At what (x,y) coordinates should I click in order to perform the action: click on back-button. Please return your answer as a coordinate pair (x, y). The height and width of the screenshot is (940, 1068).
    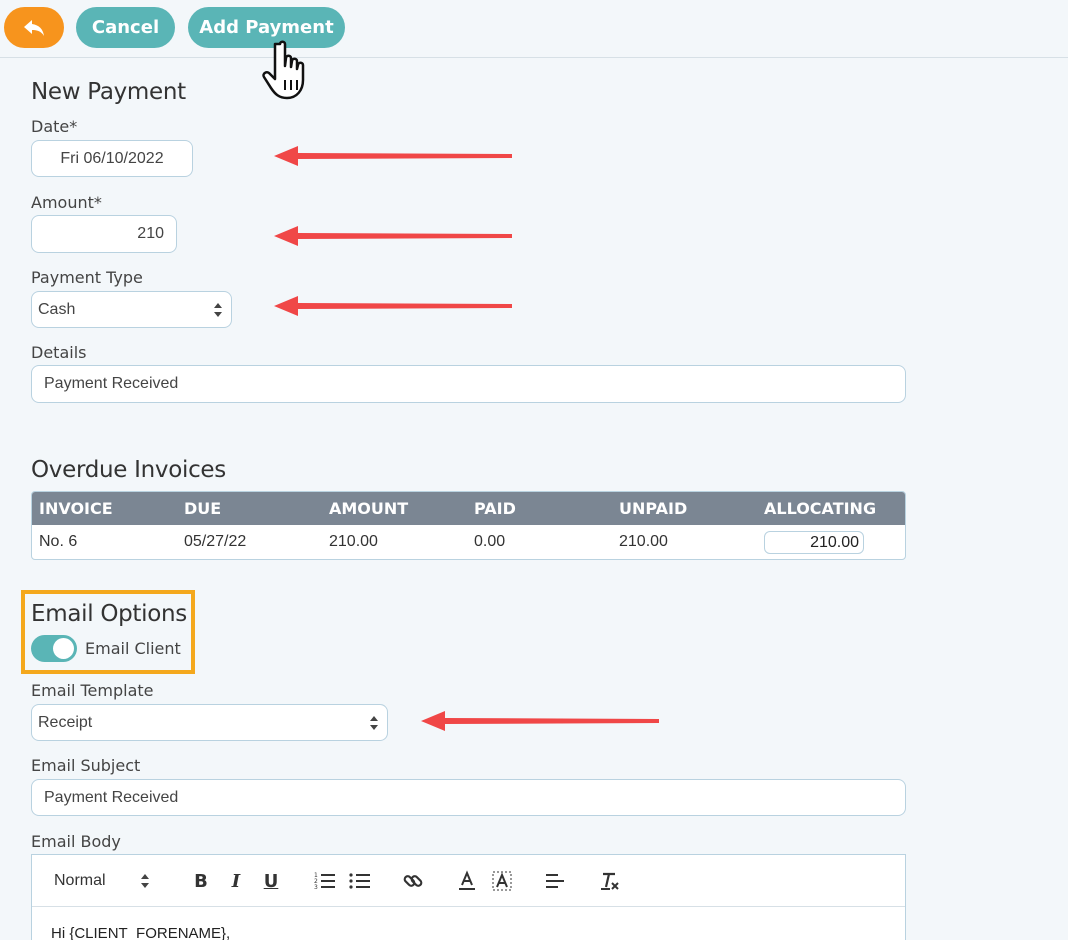
    Looking at the image, I should click on (34, 27).